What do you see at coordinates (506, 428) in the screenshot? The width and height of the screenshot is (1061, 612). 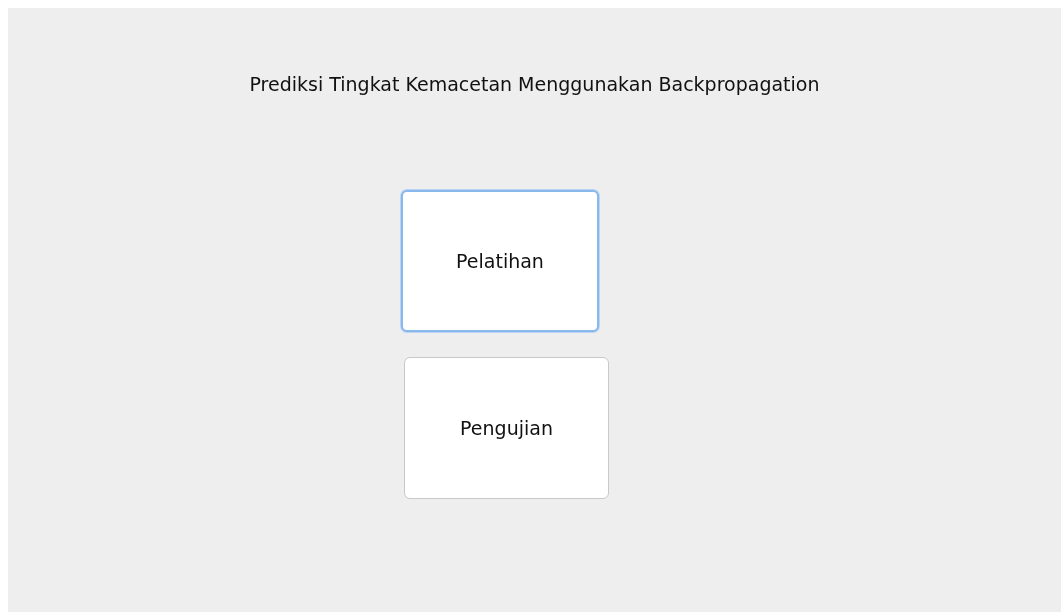 I see `menu-button: Pengujian` at bounding box center [506, 428].